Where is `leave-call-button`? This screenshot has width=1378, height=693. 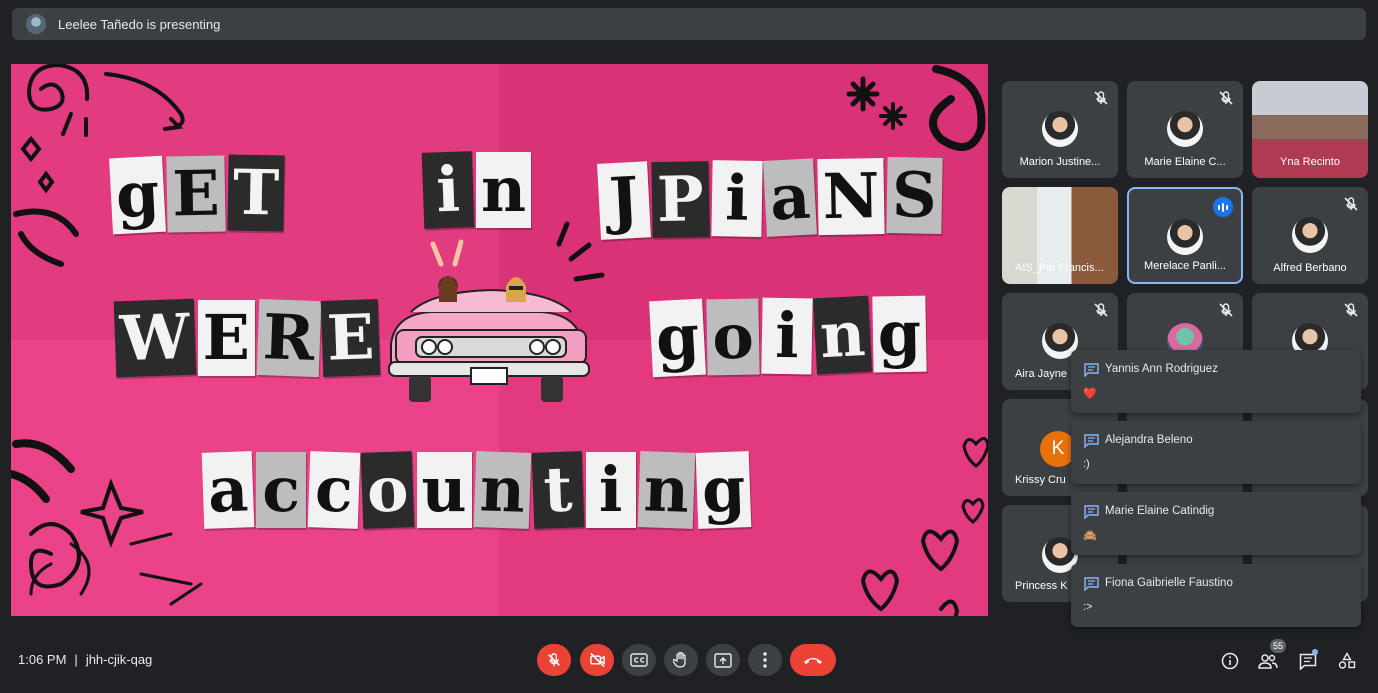
leave-call-button is located at coordinates (813, 660).